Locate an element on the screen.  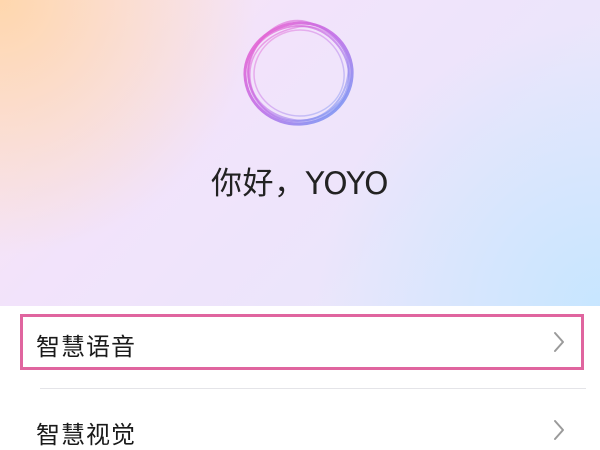
menu-item-smart-voice: 智慧语音 is located at coordinates (302, 342).